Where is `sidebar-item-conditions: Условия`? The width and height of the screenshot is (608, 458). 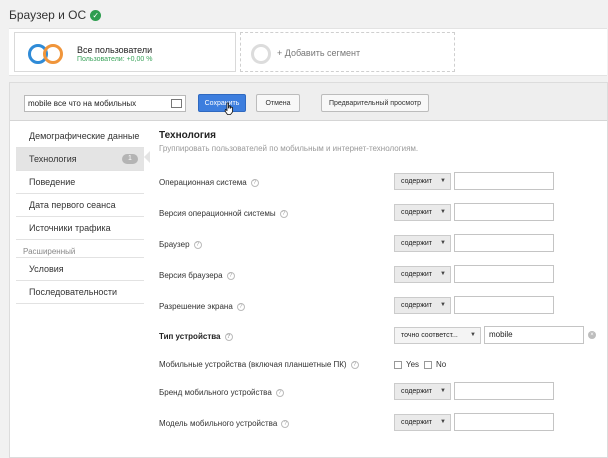 sidebar-item-conditions: Условия is located at coordinates (80, 269).